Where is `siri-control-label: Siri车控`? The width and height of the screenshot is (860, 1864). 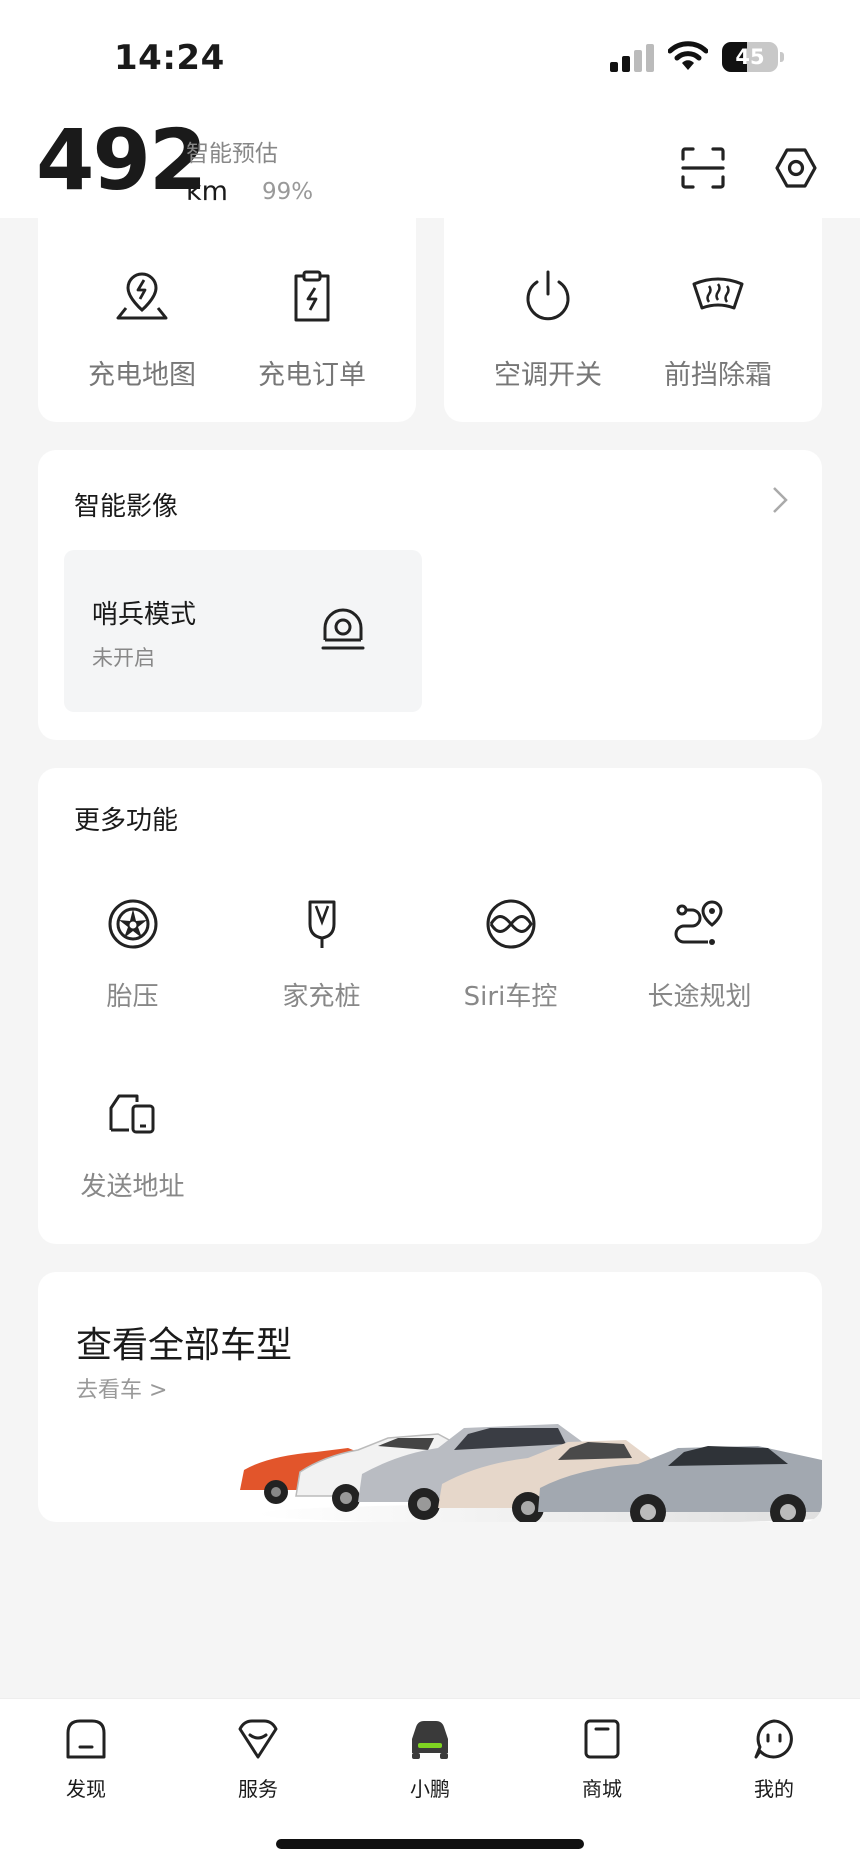 siri-control-label: Siri车控 is located at coordinates (510, 997).